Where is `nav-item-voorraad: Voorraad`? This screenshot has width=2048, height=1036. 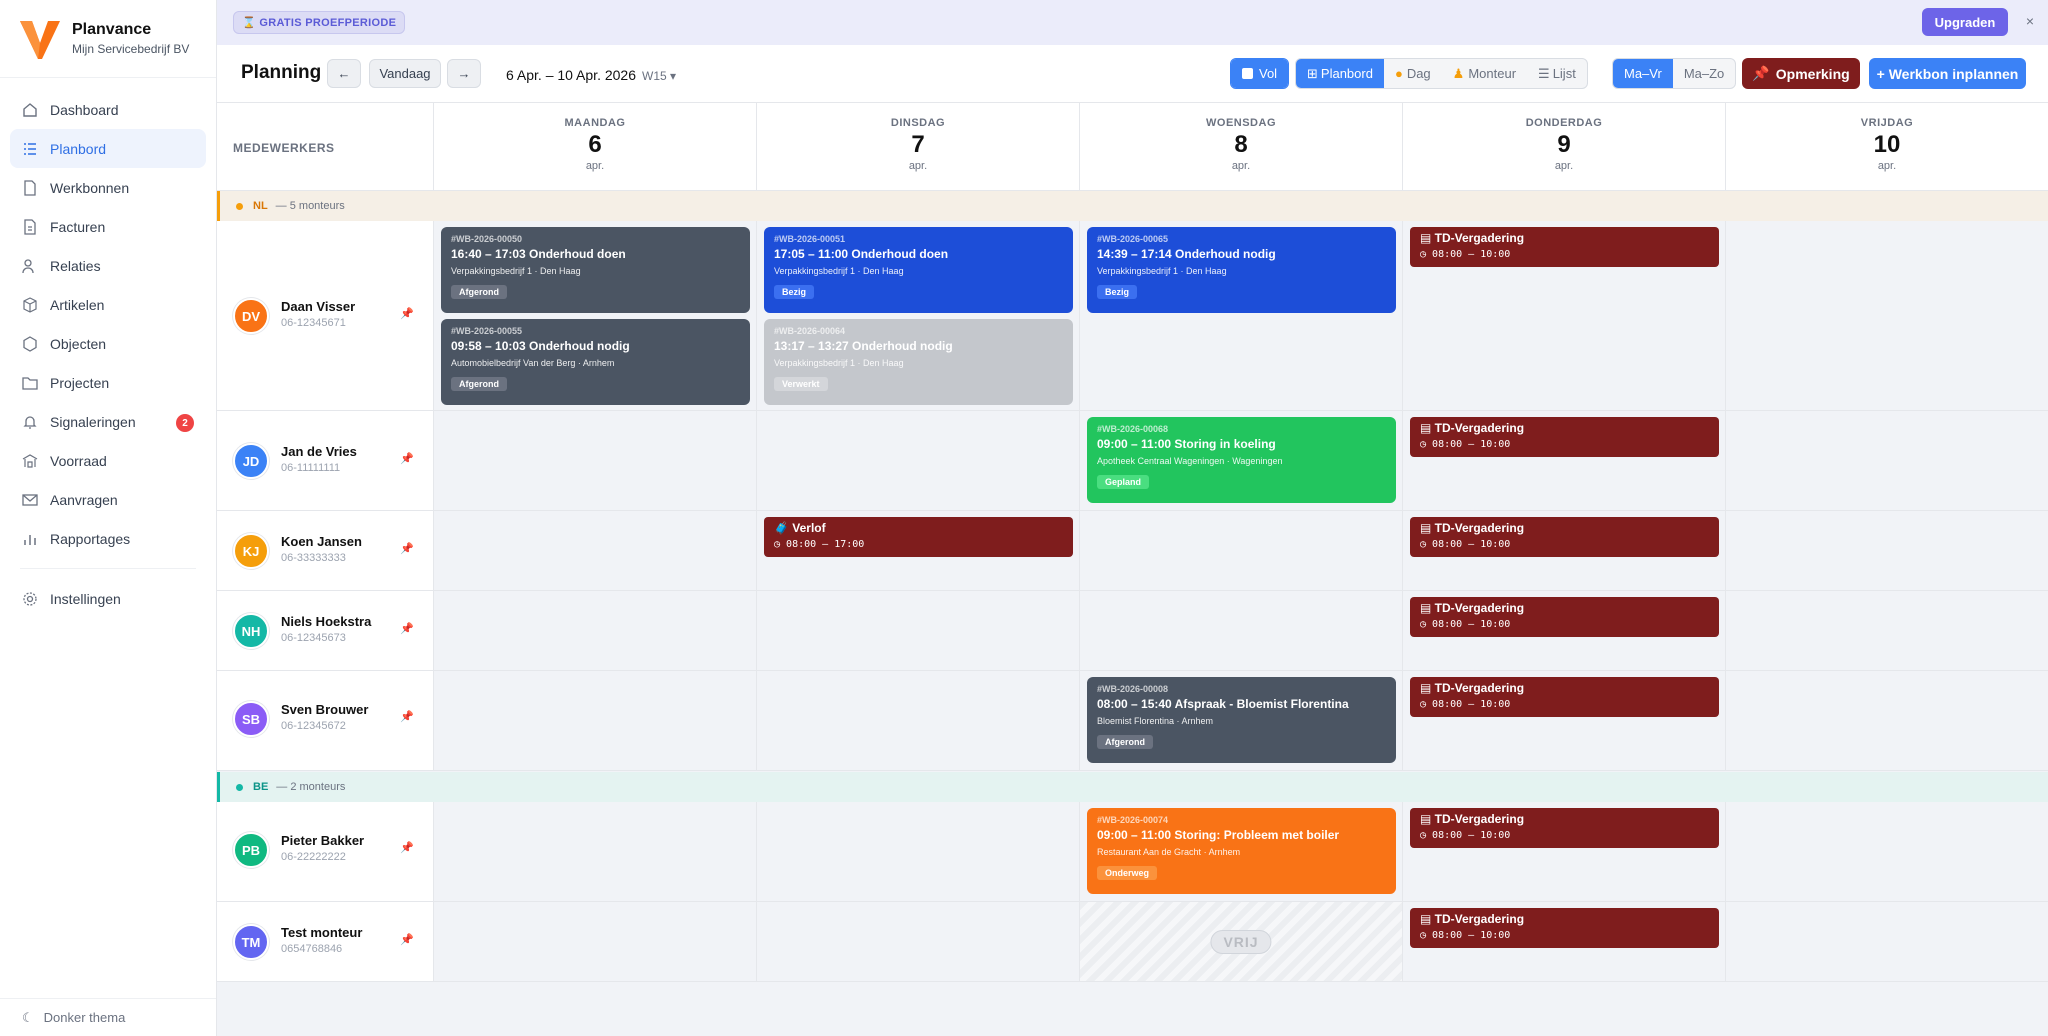
nav-item-voorraad: Voorraad is located at coordinates (108, 460).